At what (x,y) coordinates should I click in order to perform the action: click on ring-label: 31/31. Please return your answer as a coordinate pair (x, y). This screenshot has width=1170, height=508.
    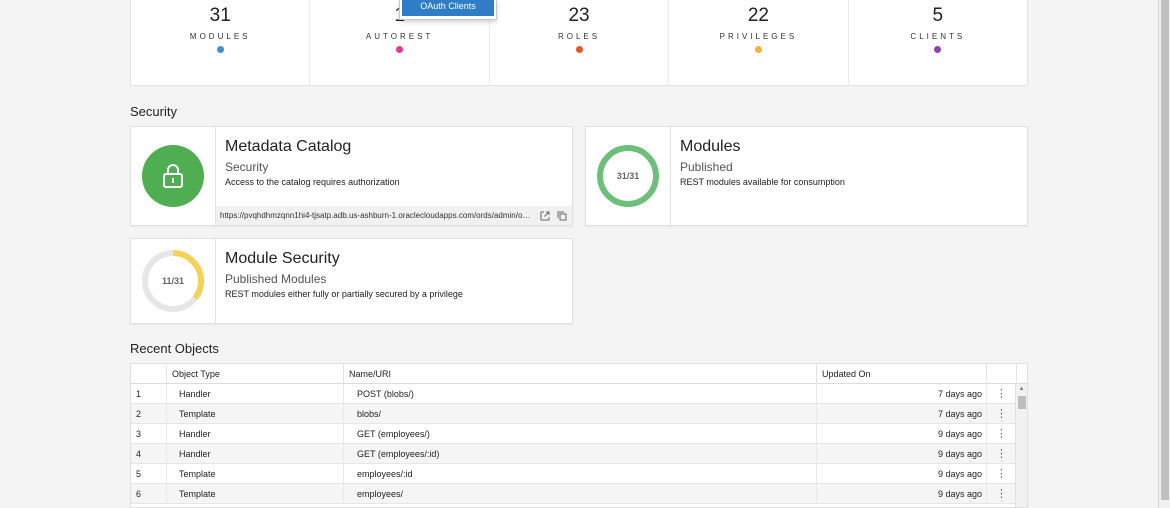
    Looking at the image, I should click on (628, 176).